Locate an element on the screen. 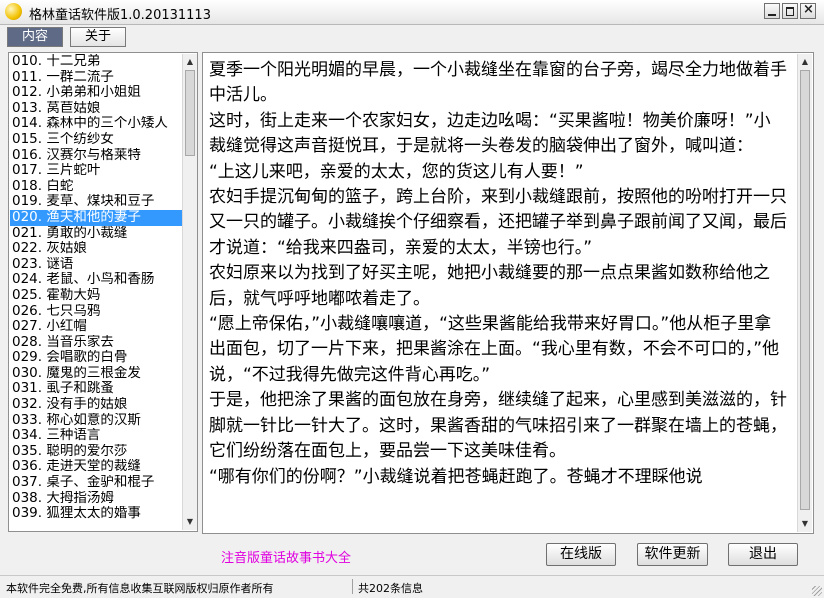 The height and width of the screenshot is (598, 824). list-item: 022. 灰姑娘 is located at coordinates (97, 249).